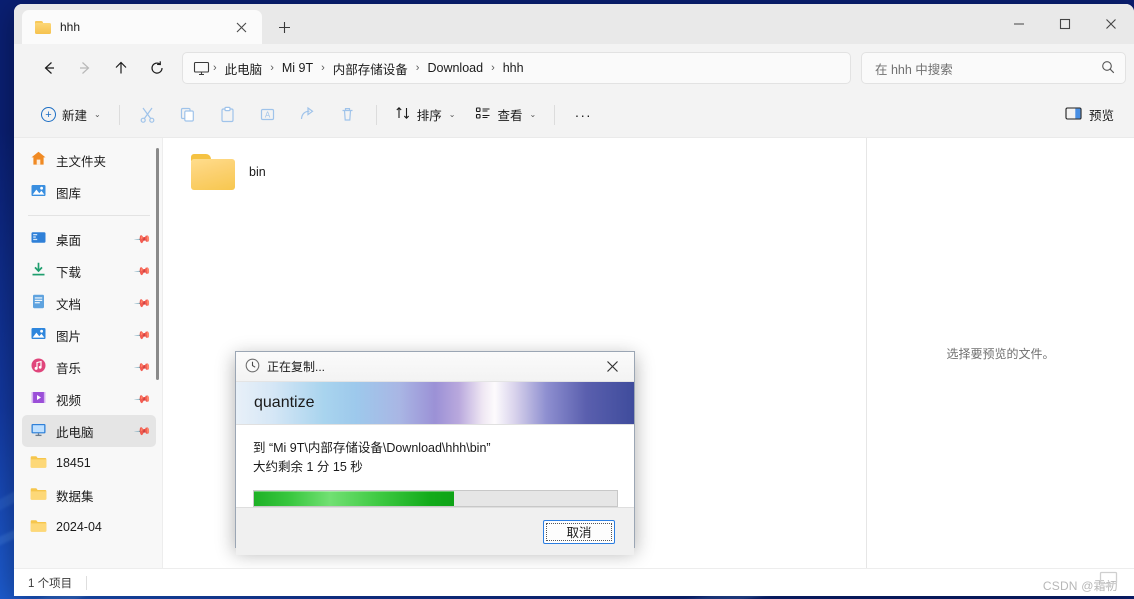 The image size is (1134, 599). What do you see at coordinates (429, 116) in the screenshot?
I see `sort-label: 排序` at bounding box center [429, 116].